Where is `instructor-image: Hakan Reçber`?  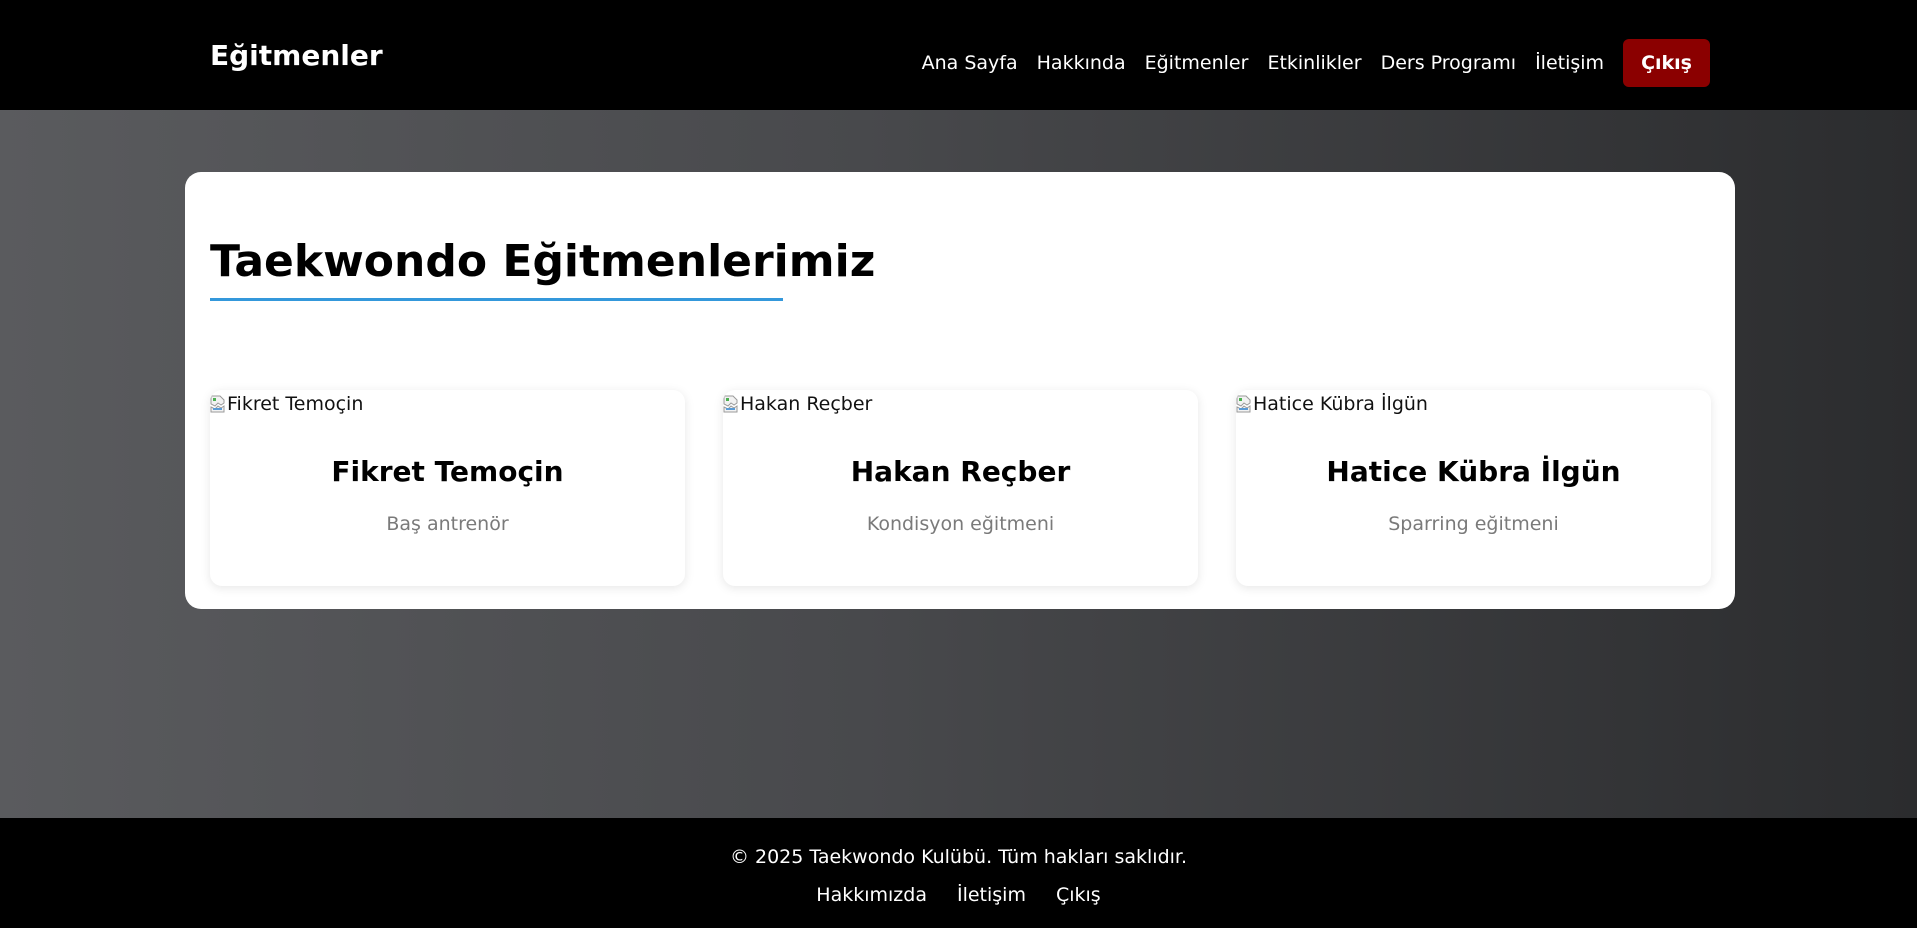
instructor-image: Hakan Reçber is located at coordinates (797, 404).